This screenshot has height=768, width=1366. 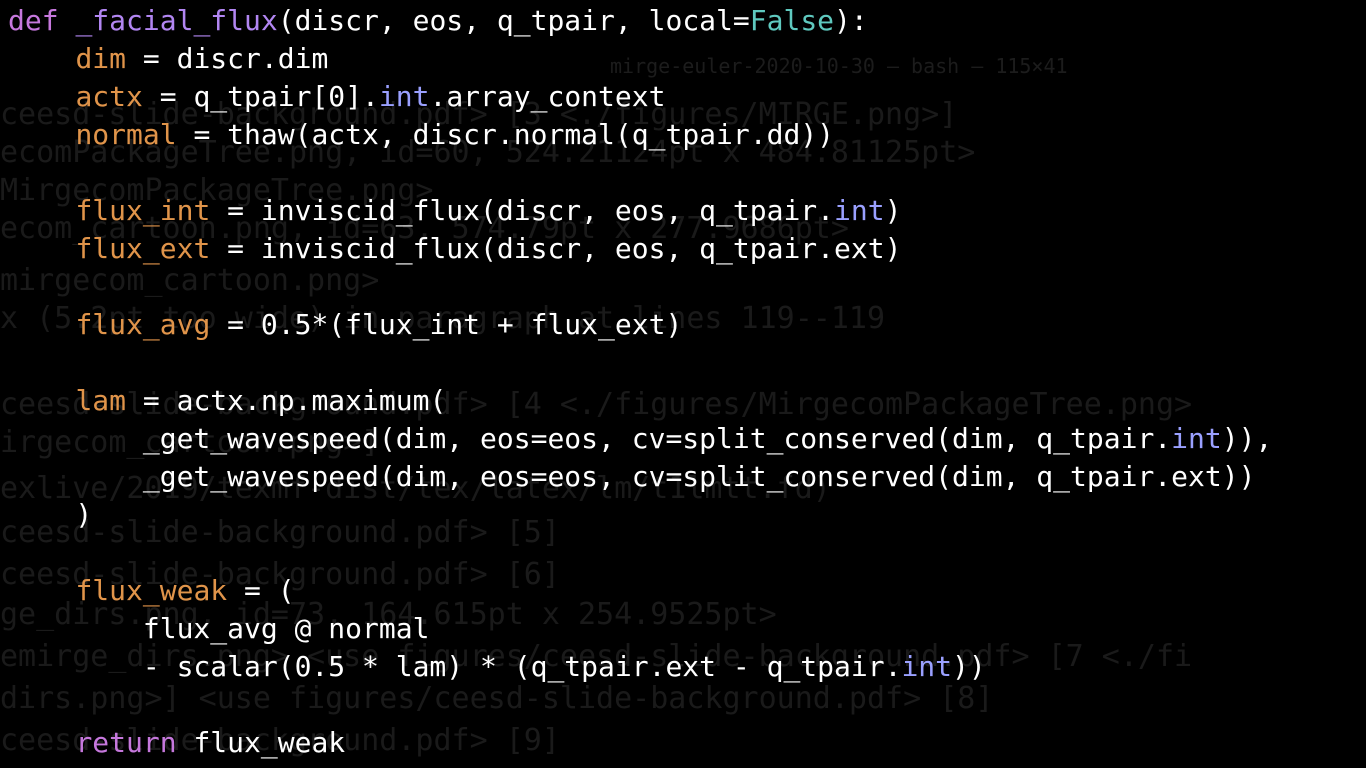 I want to click on code-line: actx = q_tpair[0].int.array_context, so click(x=336, y=97).